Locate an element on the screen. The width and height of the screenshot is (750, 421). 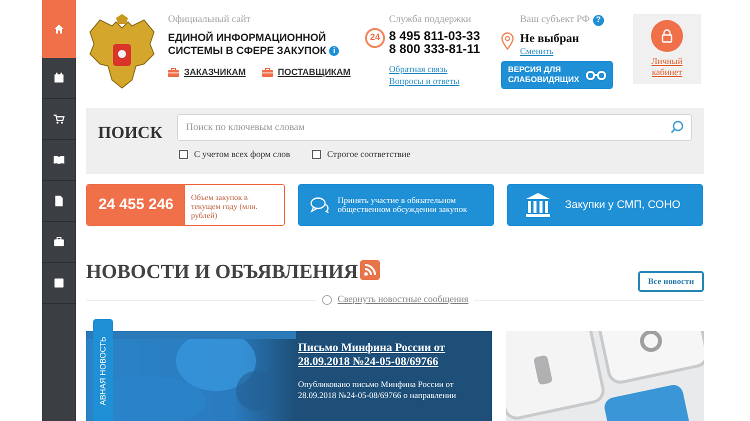
accessibility-button: ВЕРСИЯ ДЛЯ СЛАБОВИДЯЩИХ is located at coordinates (557, 75).